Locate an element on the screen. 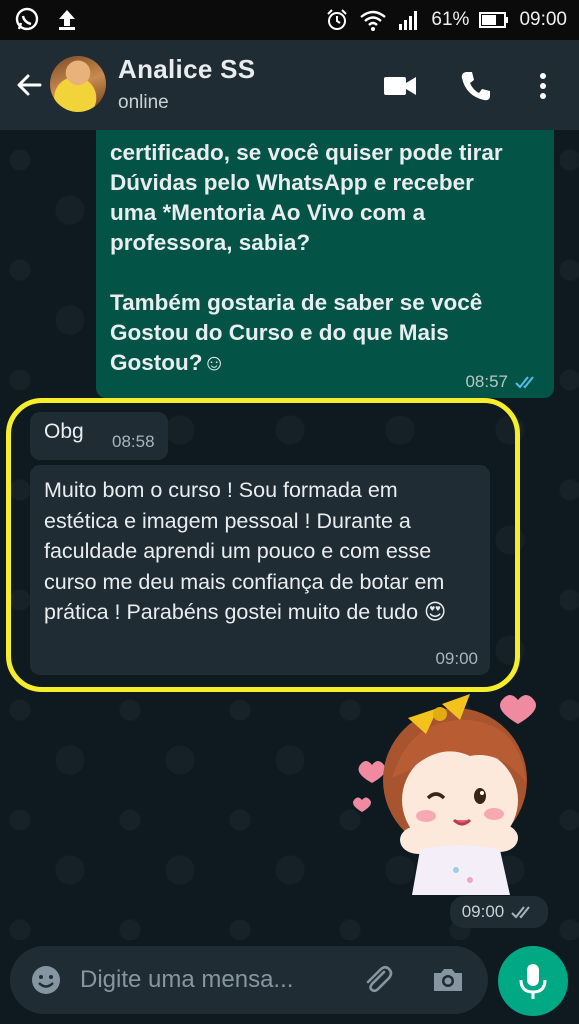 This screenshot has width=579, height=1024. battery-percent: 61% is located at coordinates (450, 19).